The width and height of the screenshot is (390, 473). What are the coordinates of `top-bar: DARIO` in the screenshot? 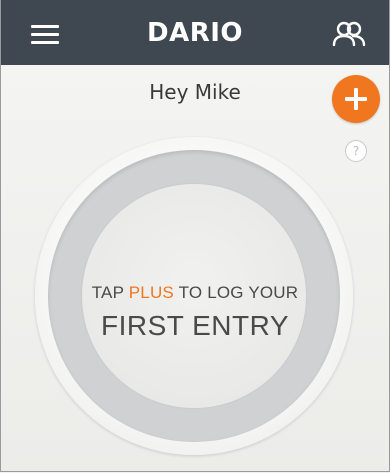 It's located at (195, 32).